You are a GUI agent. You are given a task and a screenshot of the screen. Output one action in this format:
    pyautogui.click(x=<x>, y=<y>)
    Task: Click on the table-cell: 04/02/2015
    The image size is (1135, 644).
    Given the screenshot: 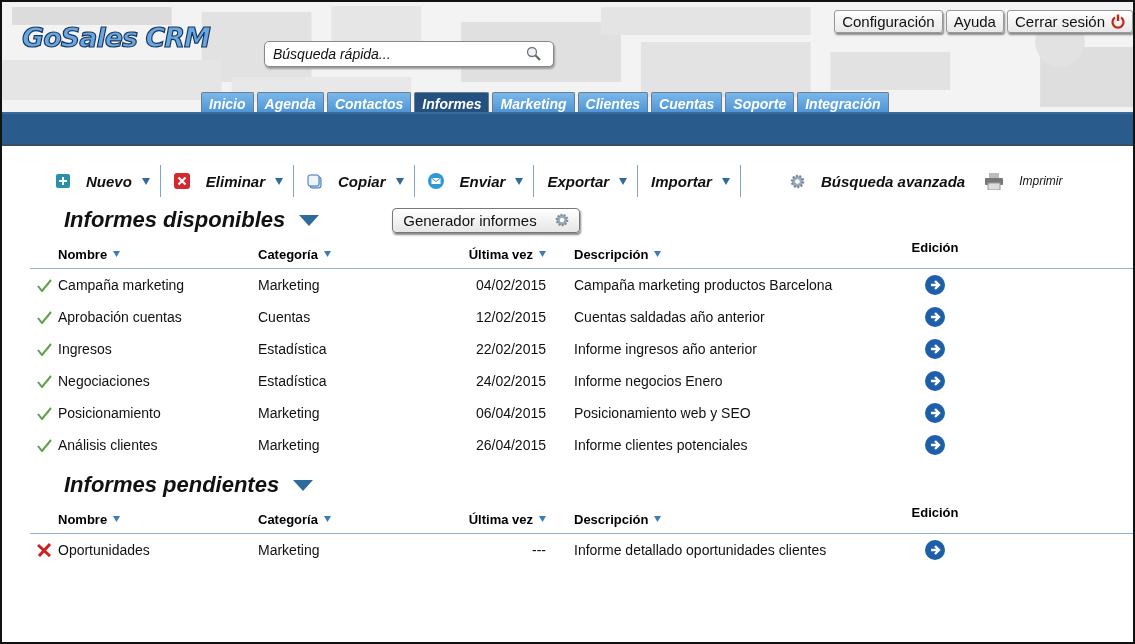 What is the action you would take?
    pyautogui.click(x=510, y=285)
    